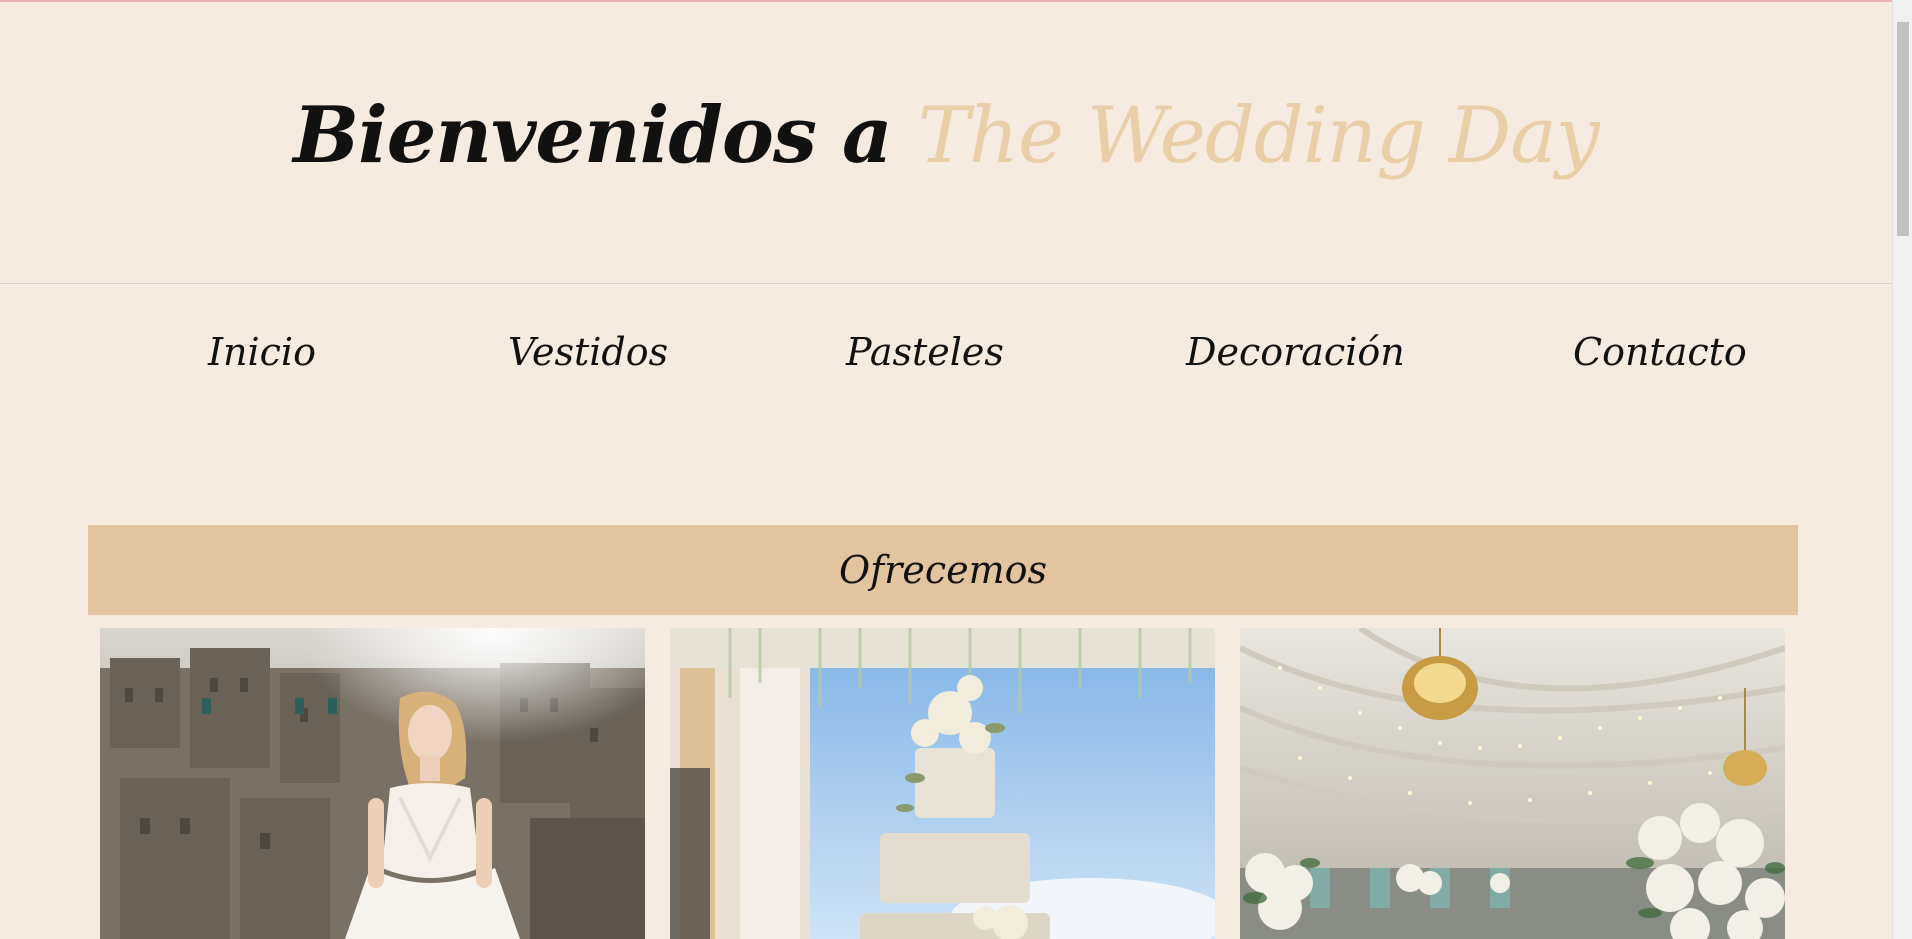  I want to click on nav-item-inicio: Inicio, so click(262, 352).